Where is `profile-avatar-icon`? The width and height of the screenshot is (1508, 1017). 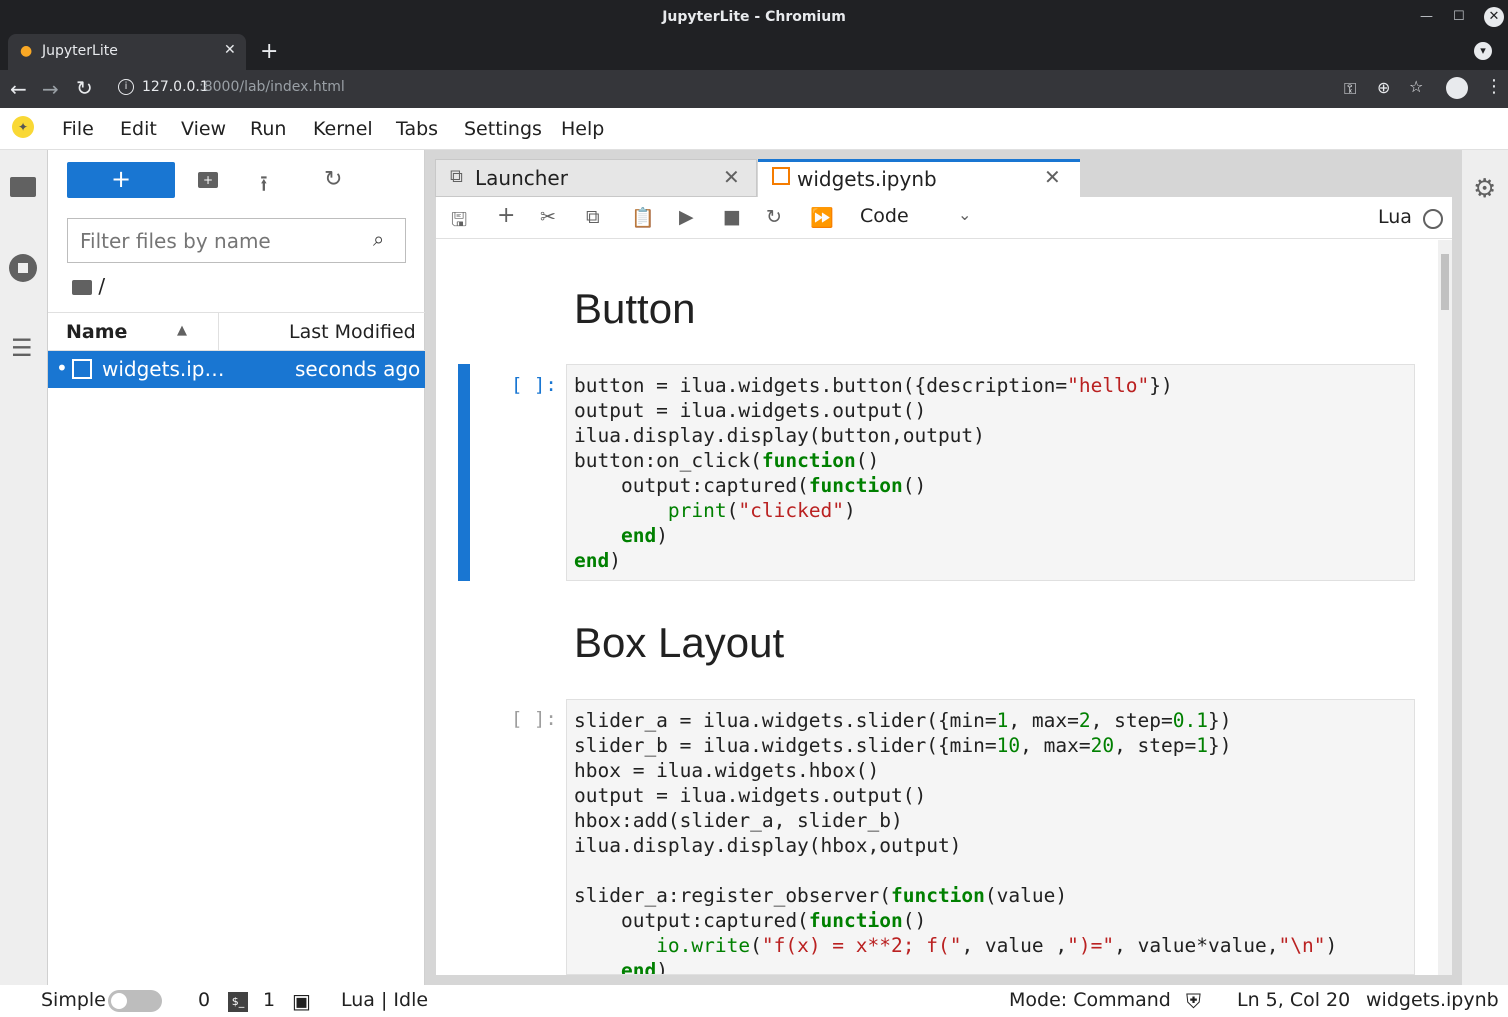 profile-avatar-icon is located at coordinates (1457, 88).